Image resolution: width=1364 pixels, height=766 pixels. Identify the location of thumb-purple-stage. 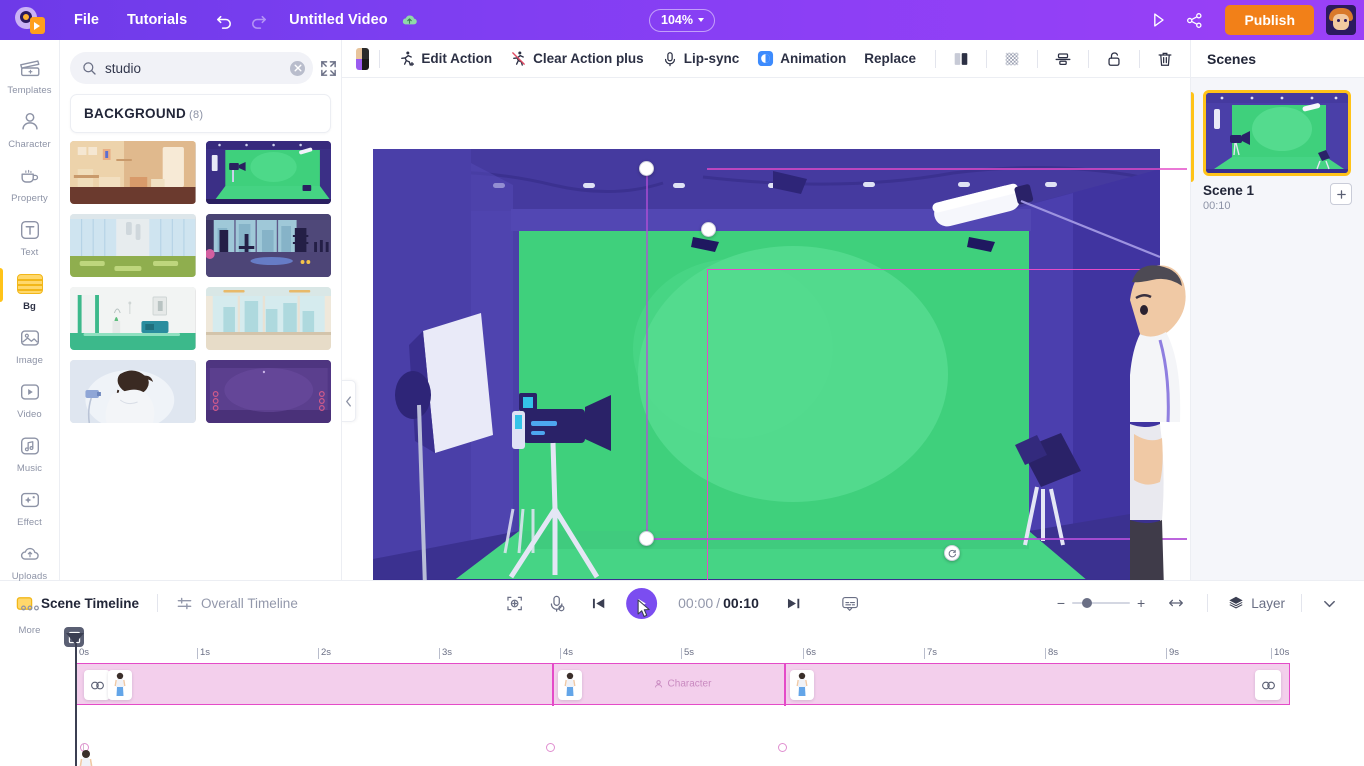
(268, 391).